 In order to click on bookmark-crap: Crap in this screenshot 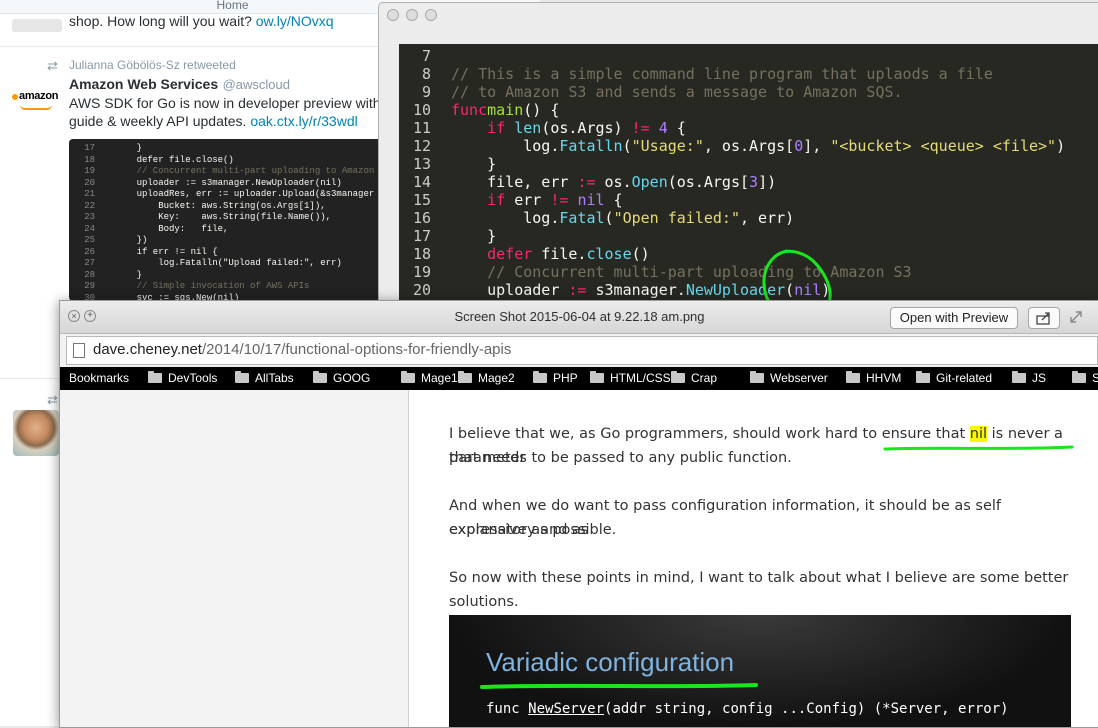, I will do `click(694, 378)`.